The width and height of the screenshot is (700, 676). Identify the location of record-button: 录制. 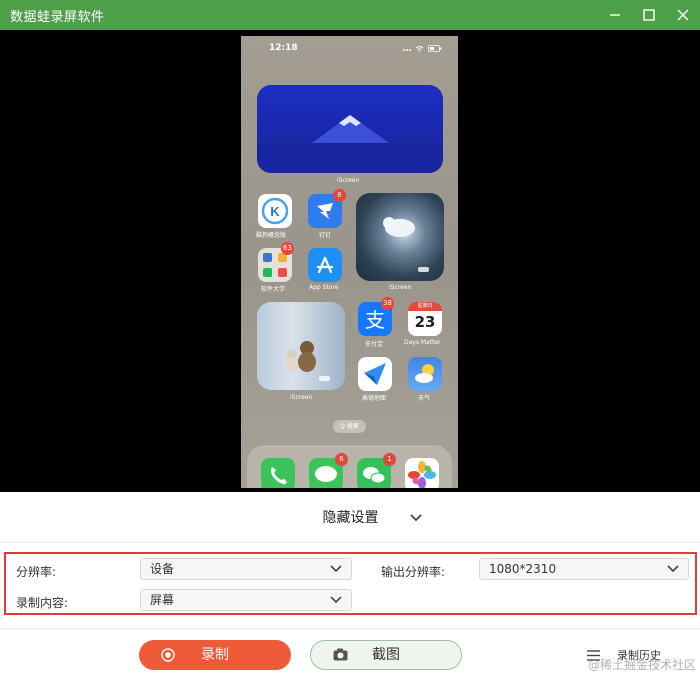
(215, 655).